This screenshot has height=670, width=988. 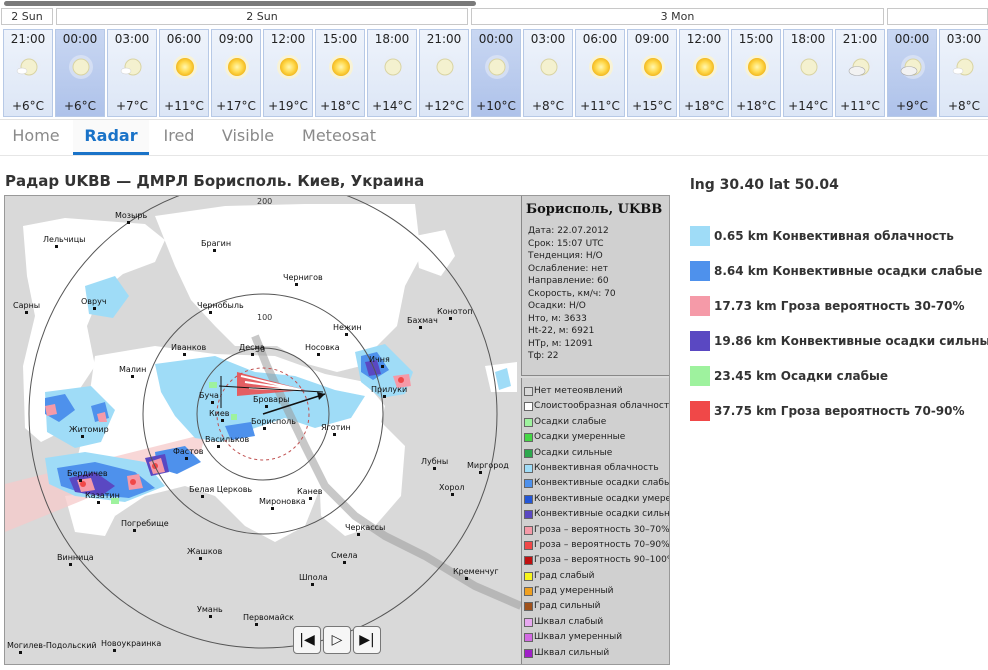 I want to click on city-marker: Могилев-Подольский, so click(x=52, y=647).